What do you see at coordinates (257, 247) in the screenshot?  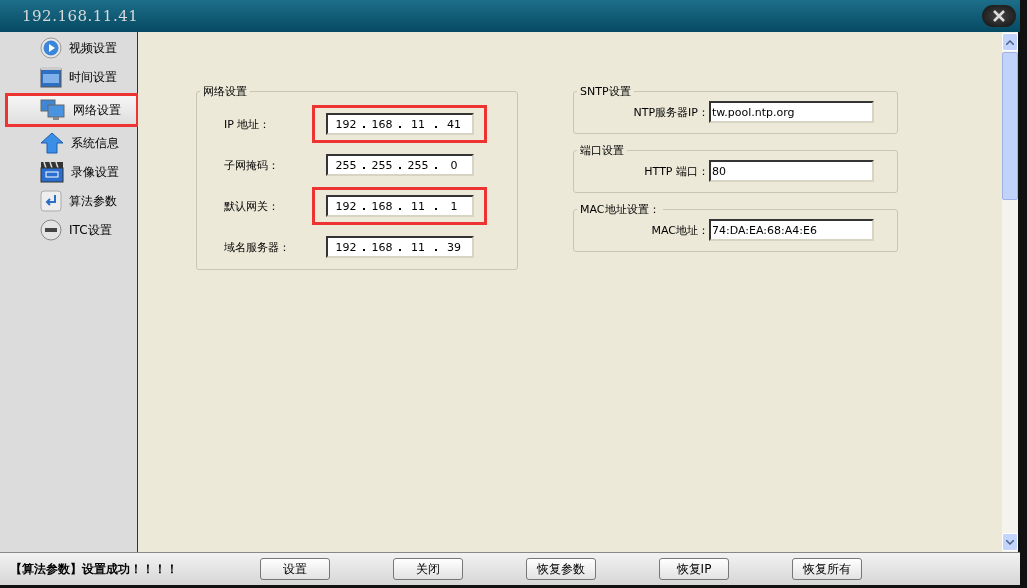 I see `field-label: 域名服务器：` at bounding box center [257, 247].